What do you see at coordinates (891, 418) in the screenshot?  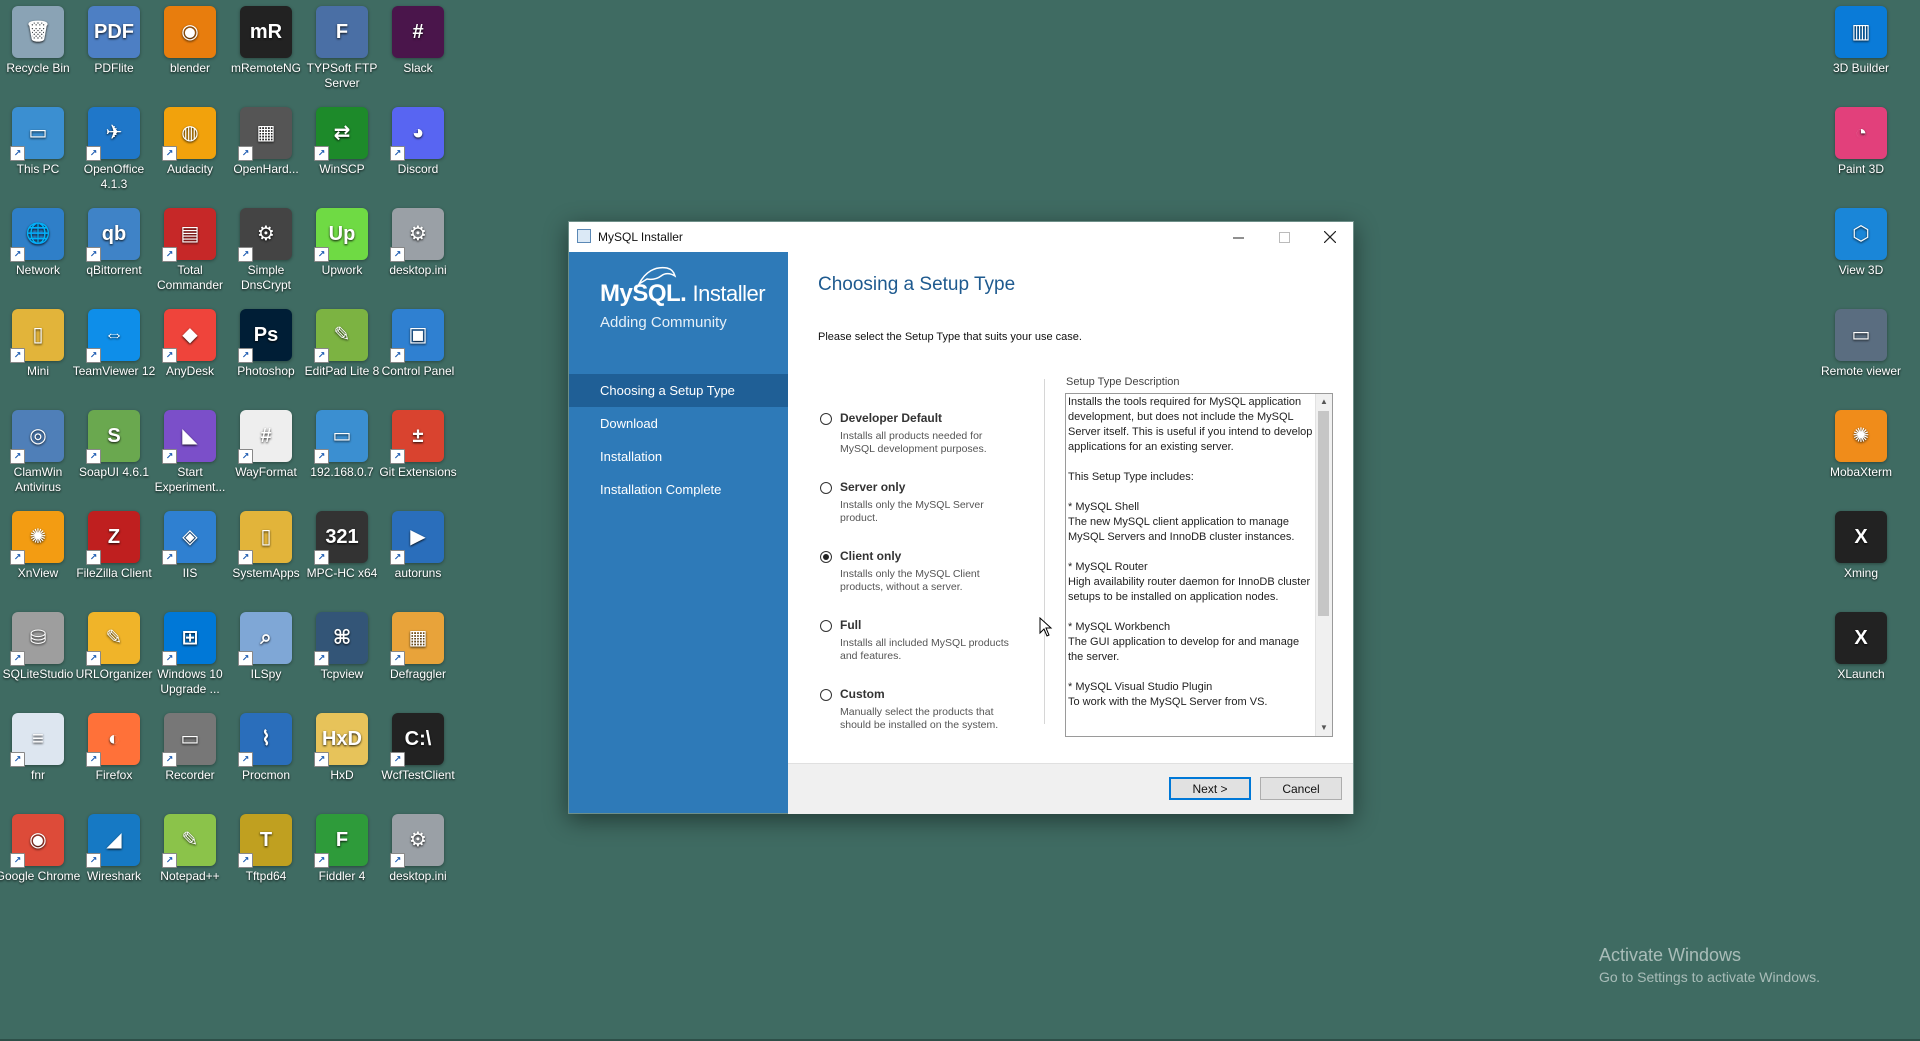 I see `option-name: Developer Default` at bounding box center [891, 418].